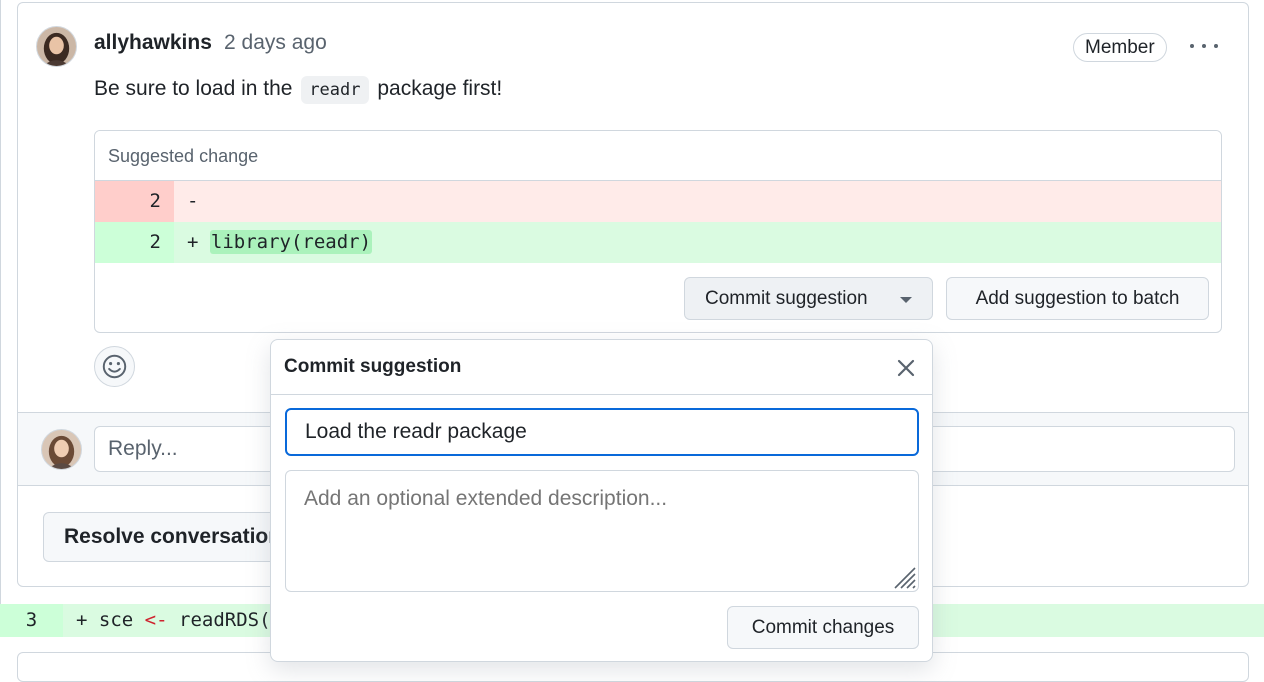 This screenshot has height=682, width=1264. I want to click on code-operator: <-, so click(156, 620).